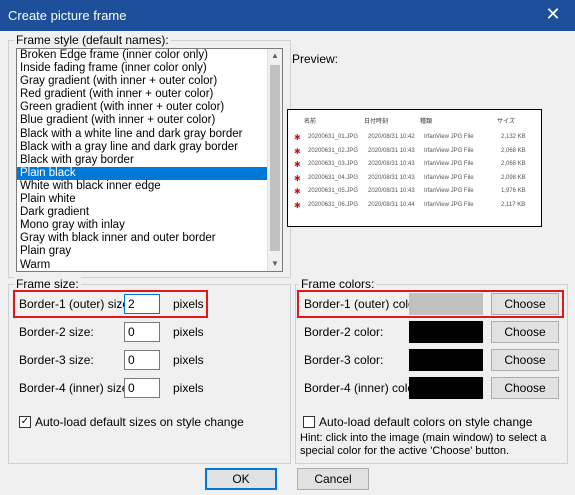 The image size is (575, 495). What do you see at coordinates (333, 137) in the screenshot?
I see `preview-cell: 20200631_01.JPG` at bounding box center [333, 137].